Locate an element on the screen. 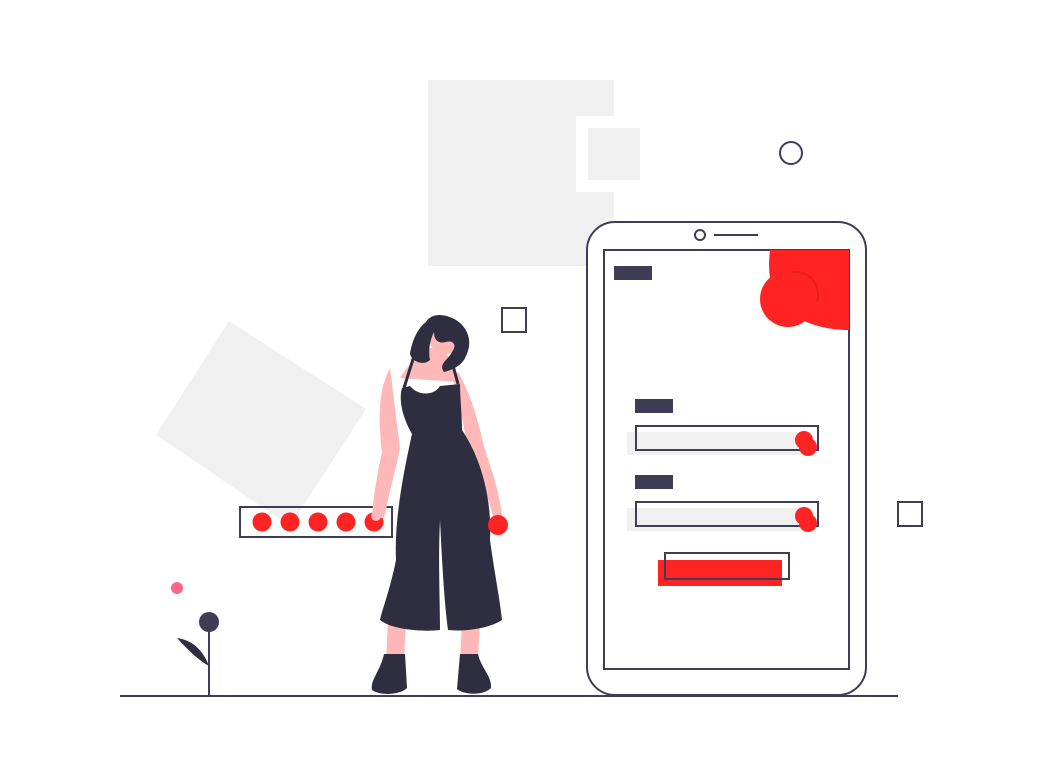 Image resolution: width=1043 pixels, height=777 pixels. hand-red-ball is located at coordinates (498, 525).